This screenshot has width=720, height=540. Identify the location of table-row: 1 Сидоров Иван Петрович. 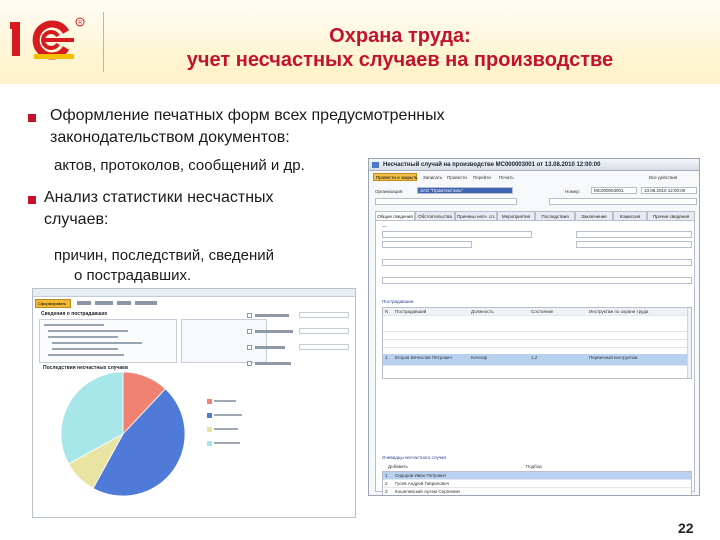
(537, 476).